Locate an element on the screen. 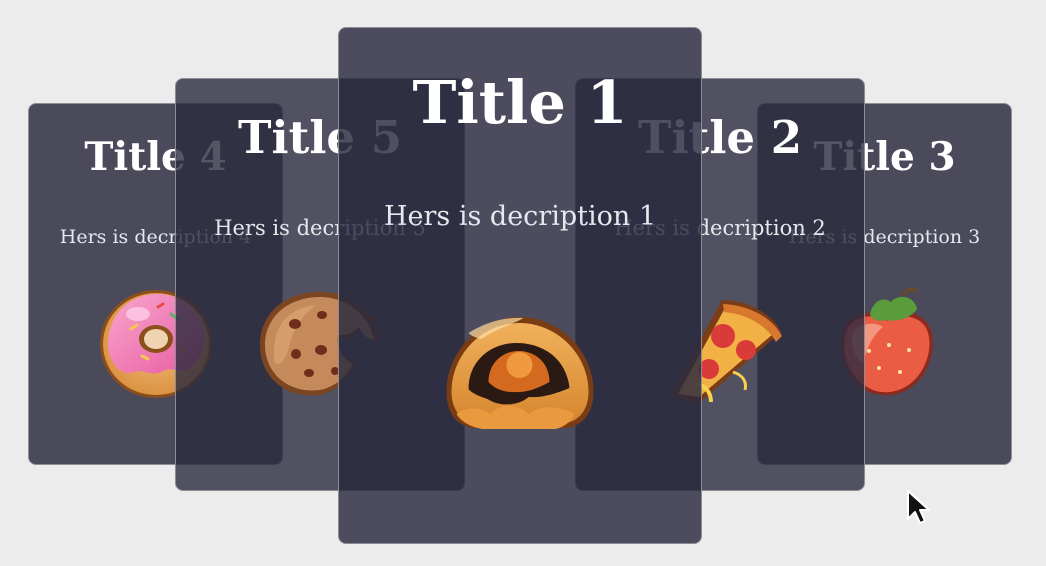  card-description: Hers is decription 1 is located at coordinates (520, 216).